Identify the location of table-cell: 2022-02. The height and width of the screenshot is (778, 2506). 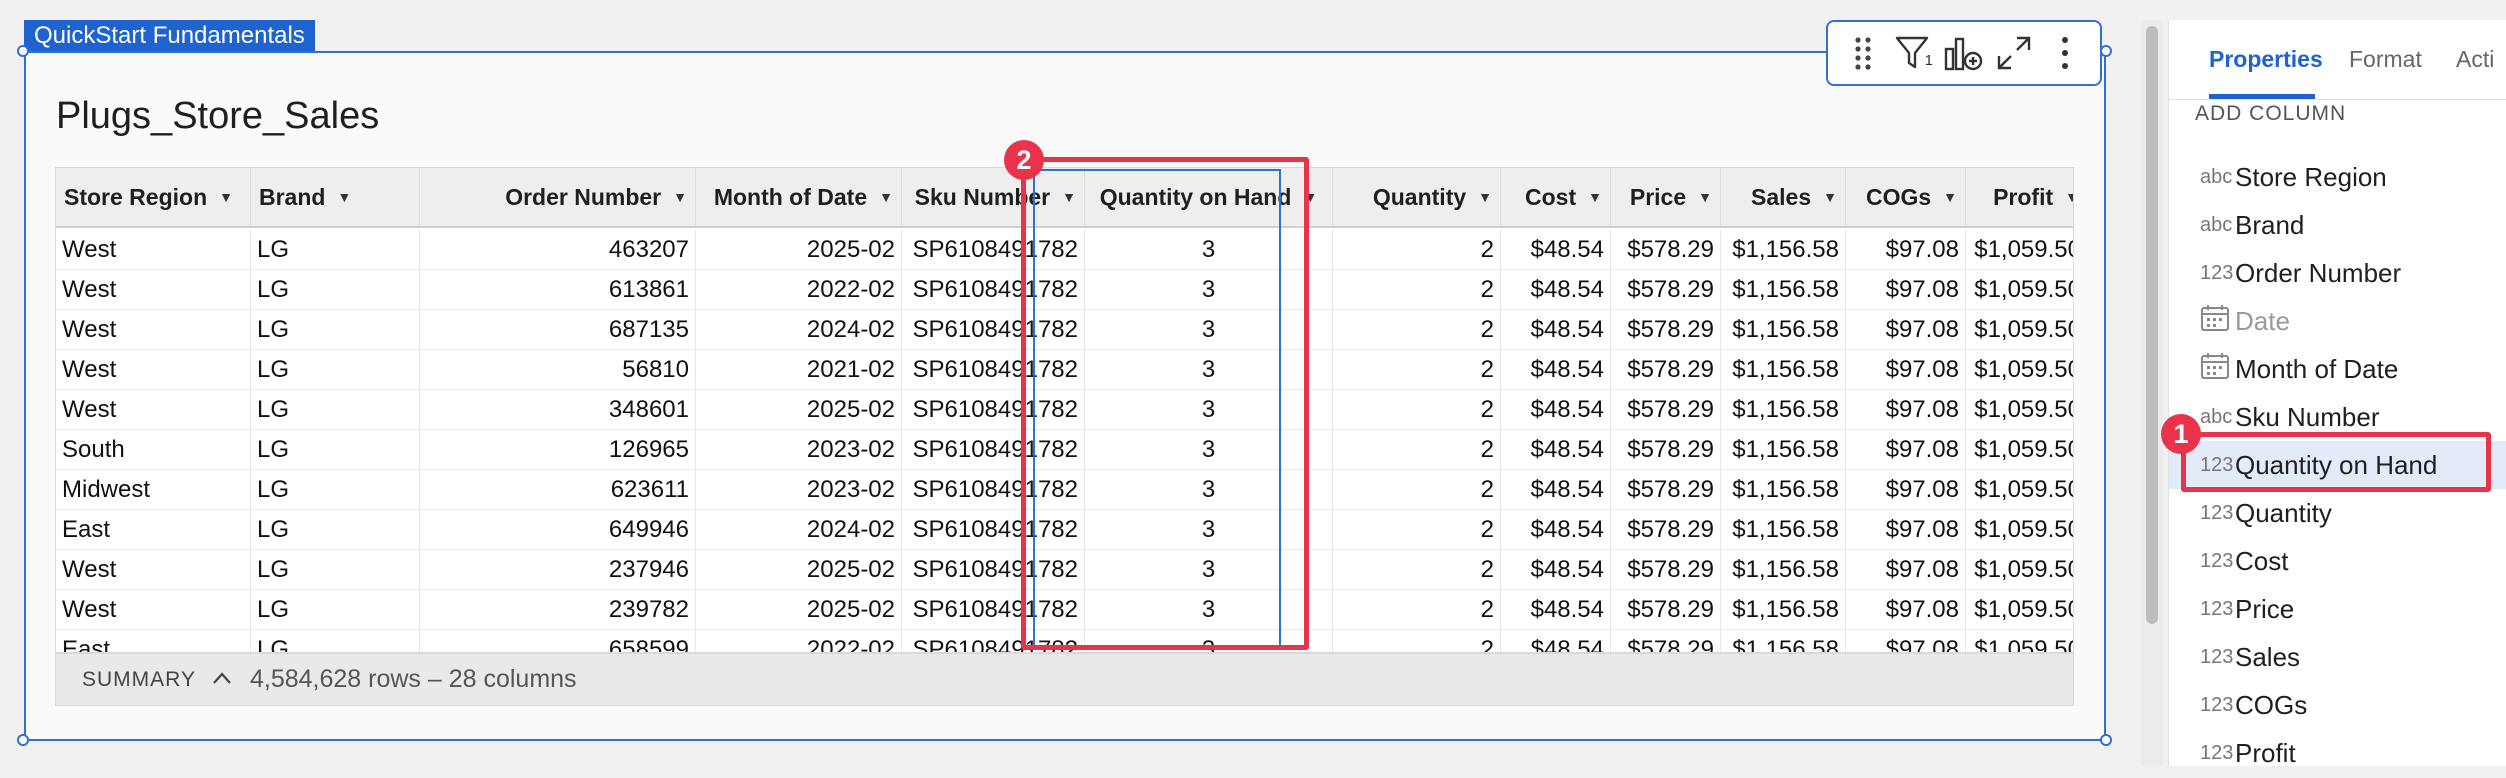
(799, 641).